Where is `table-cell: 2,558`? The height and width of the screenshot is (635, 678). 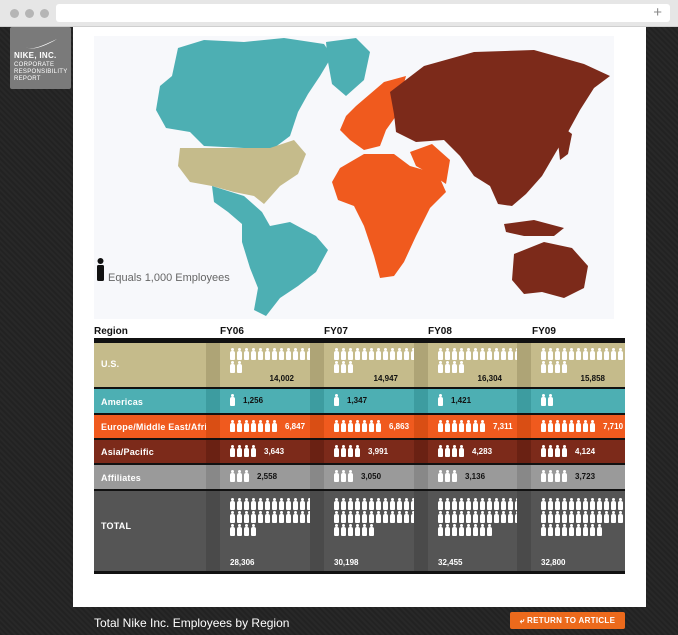 table-cell: 2,558 is located at coordinates (253, 477).